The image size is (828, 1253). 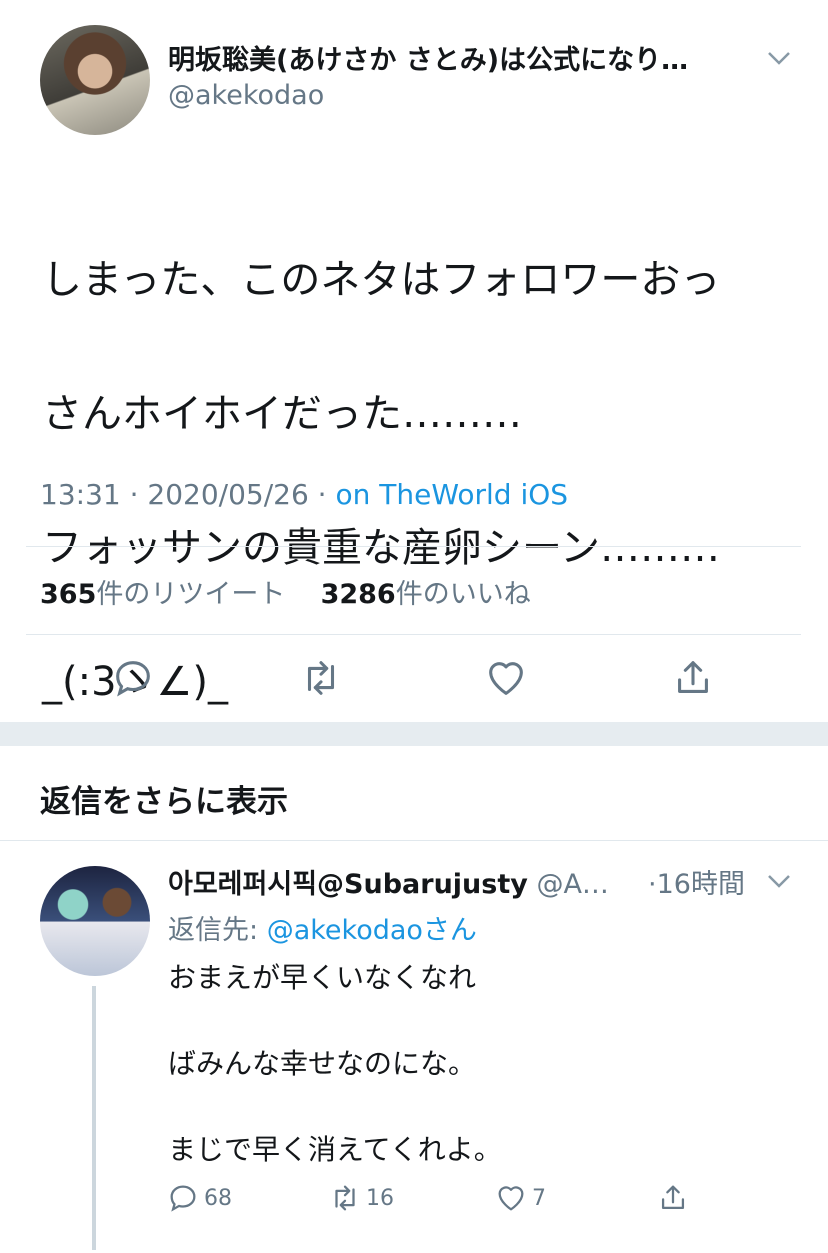 I want to click on reply-to: 返信先: @akekodaoさん, so click(x=322, y=927).